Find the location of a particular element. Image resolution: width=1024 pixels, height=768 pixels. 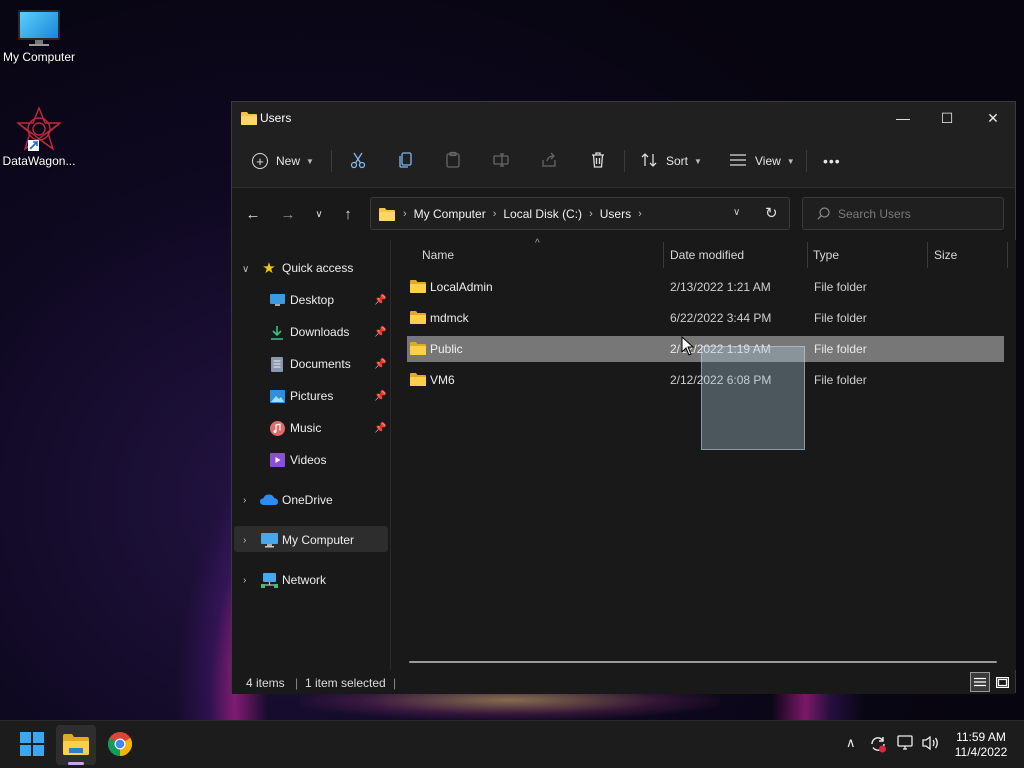

close-button: ✕ is located at coordinates (993, 118).